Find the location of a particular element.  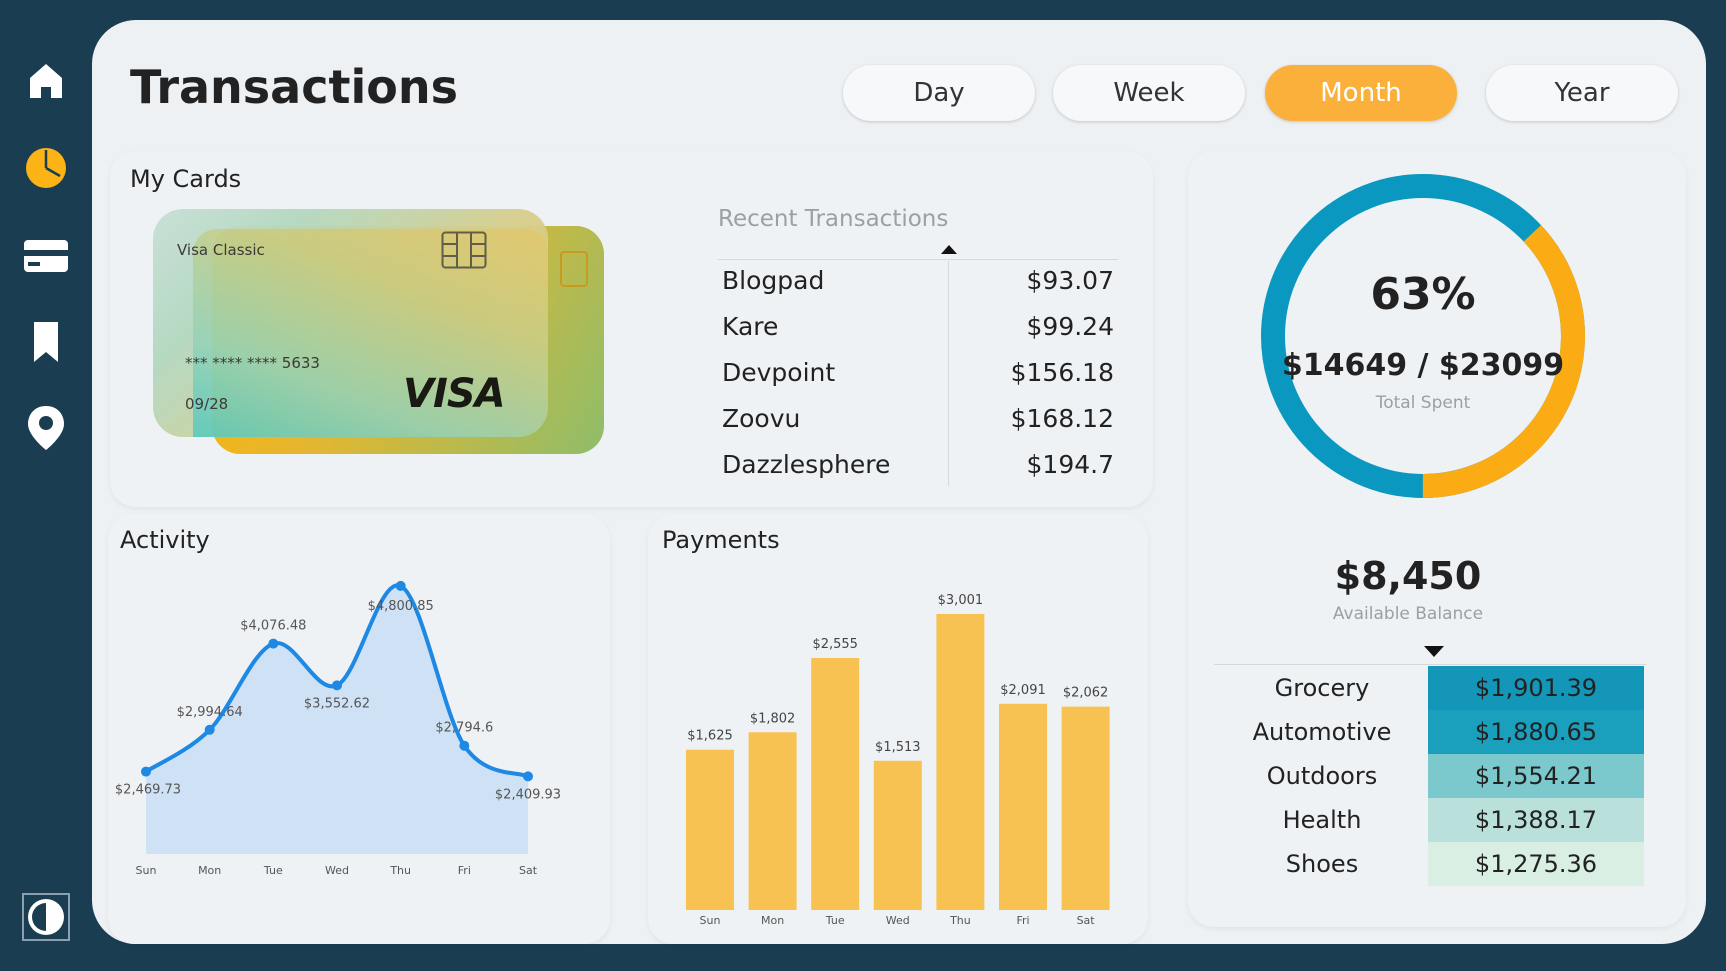

sidebar is located at coordinates (46, 485).